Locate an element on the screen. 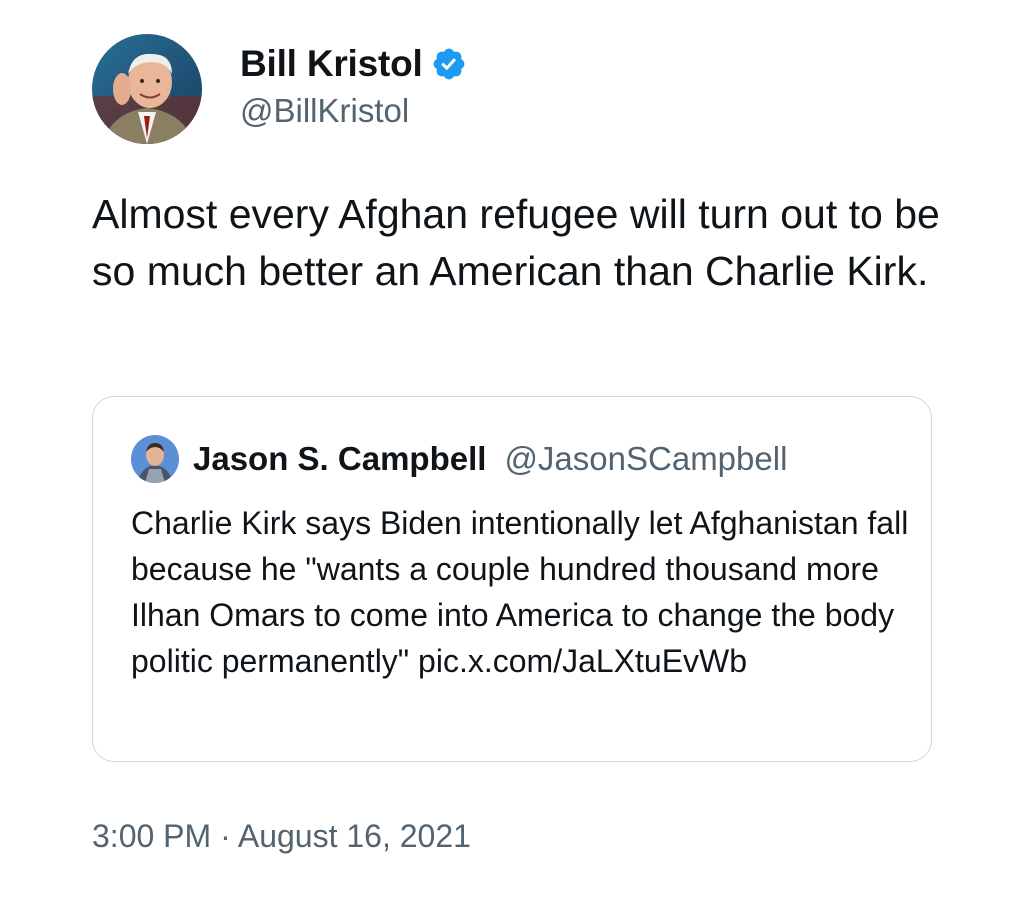  quoted-author-avatar-image is located at coordinates (155, 459).